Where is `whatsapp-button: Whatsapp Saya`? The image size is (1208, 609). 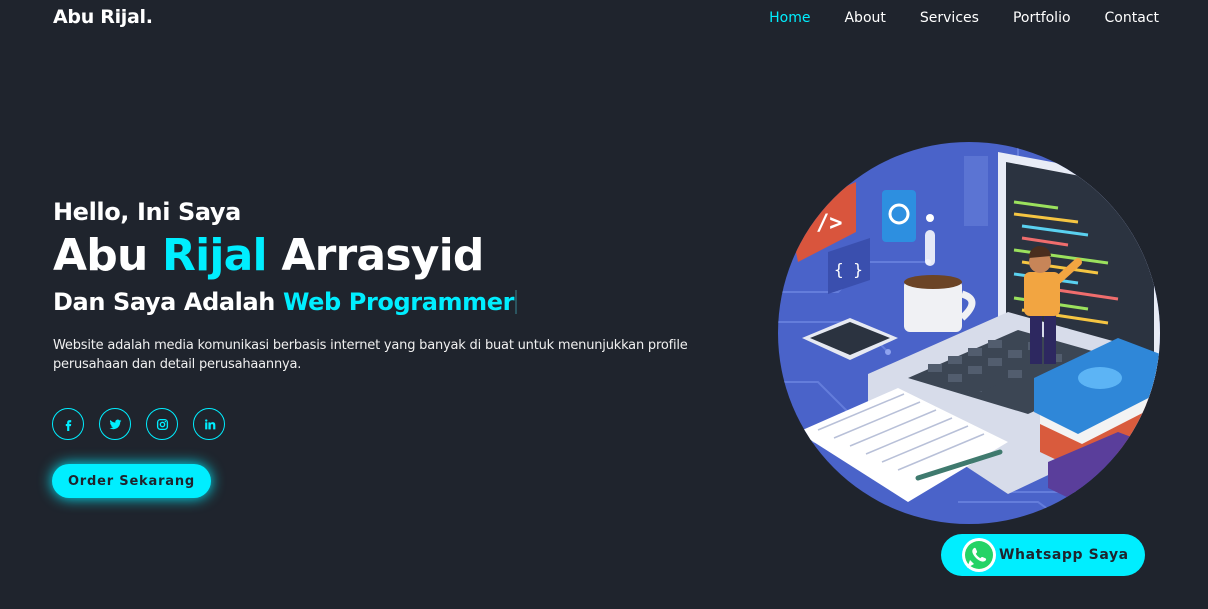
whatsapp-button: Whatsapp Saya is located at coordinates (1043, 555).